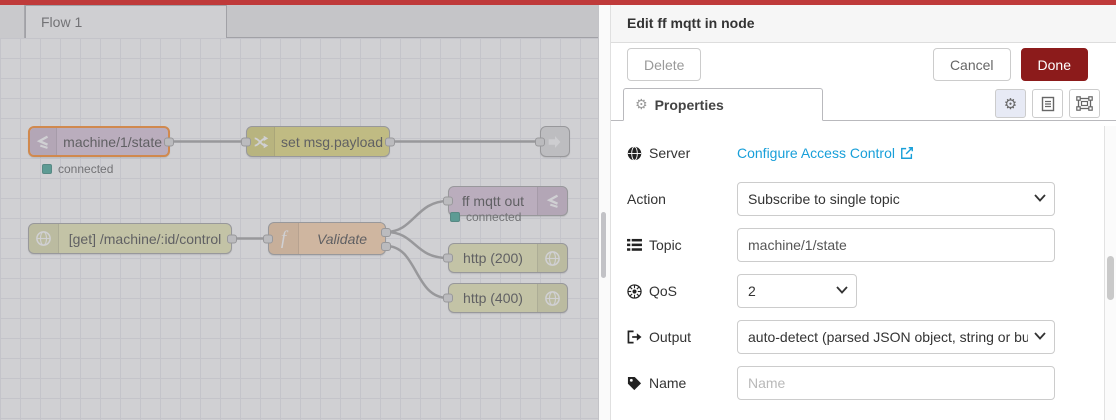  I want to click on topic-label: Topic, so click(682, 245).